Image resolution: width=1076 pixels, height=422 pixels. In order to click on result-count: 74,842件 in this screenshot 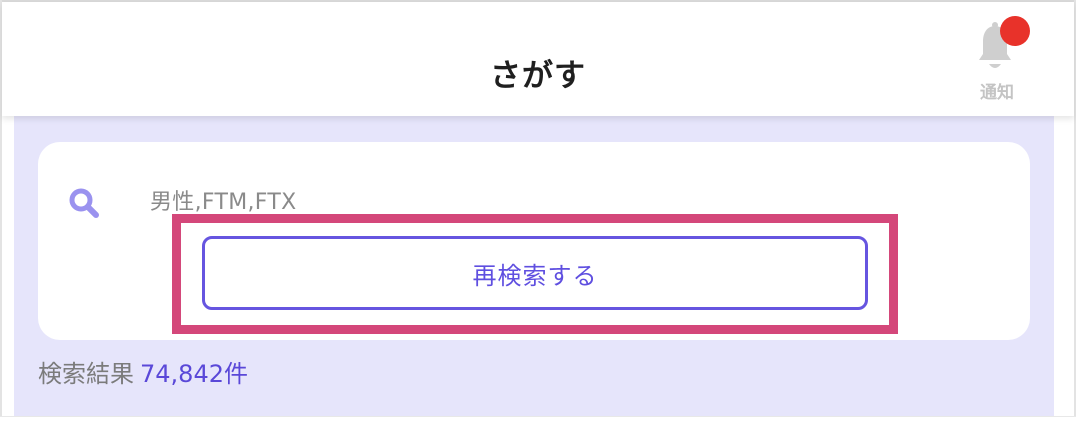, I will do `click(194, 374)`.